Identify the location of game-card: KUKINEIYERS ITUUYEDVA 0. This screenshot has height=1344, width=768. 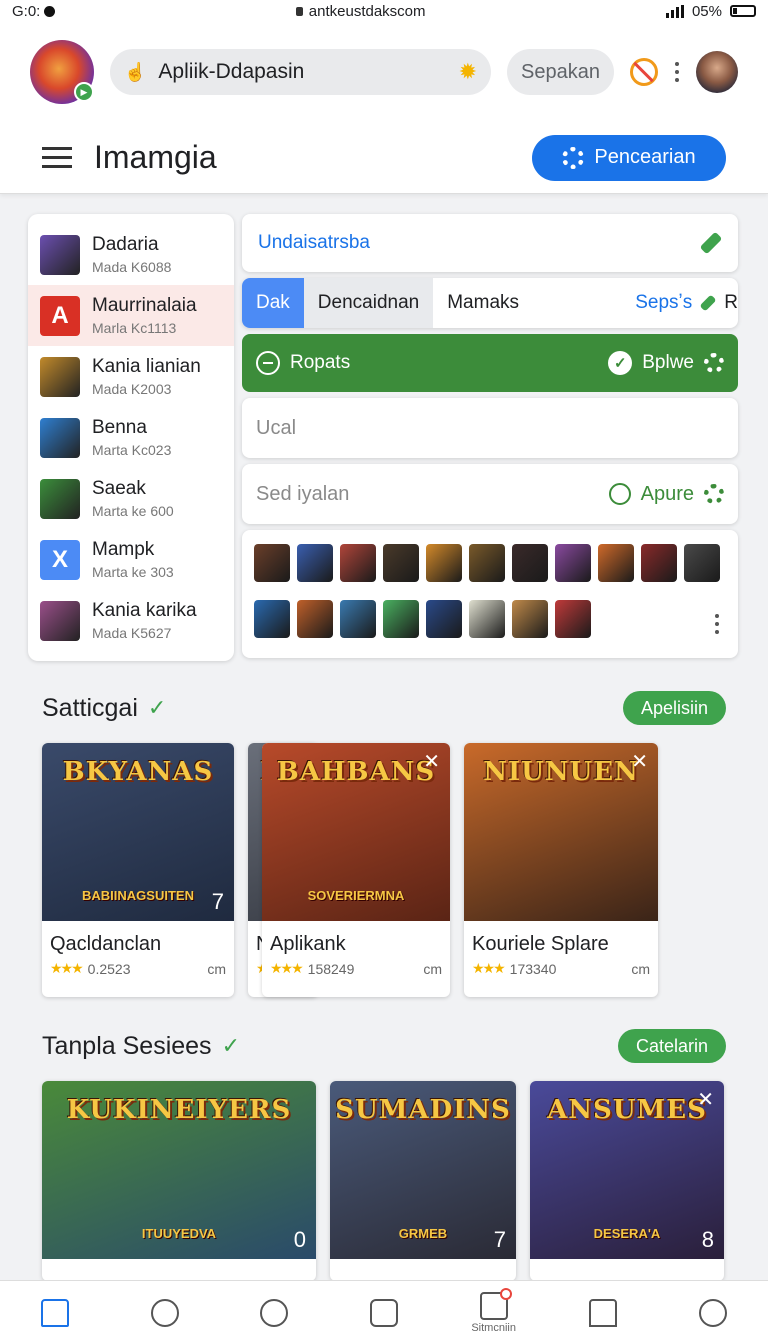
(179, 1181).